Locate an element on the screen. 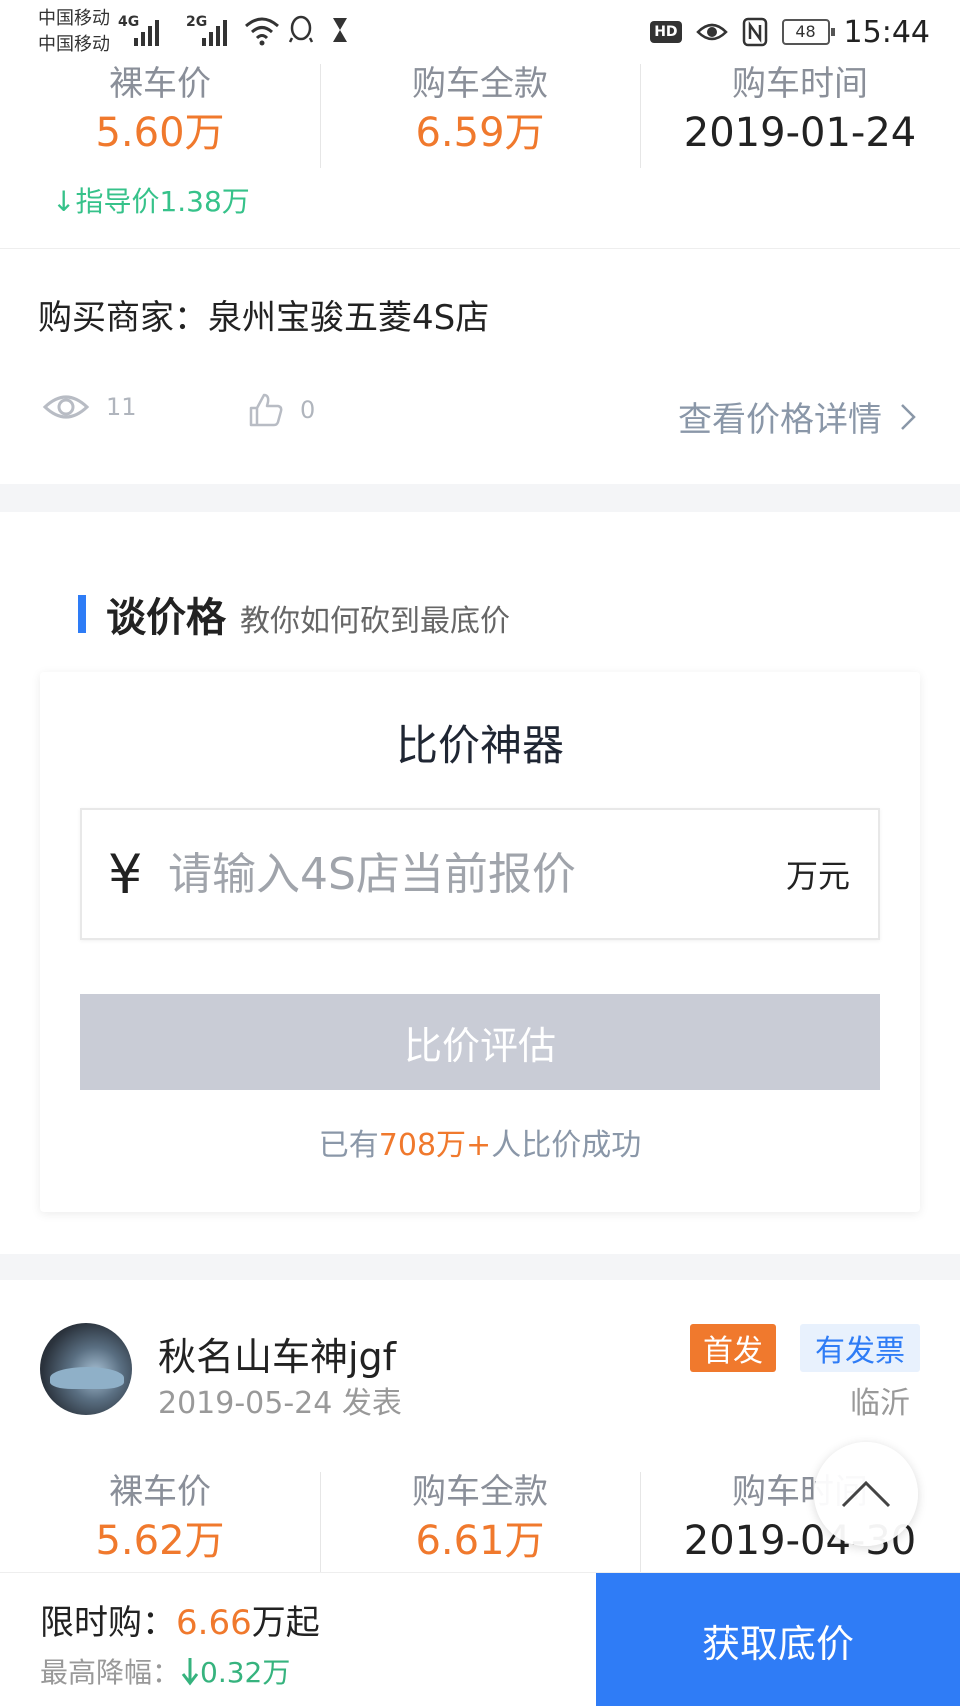 The image size is (960, 1706). carrier-1: 中国移动 is located at coordinates (74, 18).